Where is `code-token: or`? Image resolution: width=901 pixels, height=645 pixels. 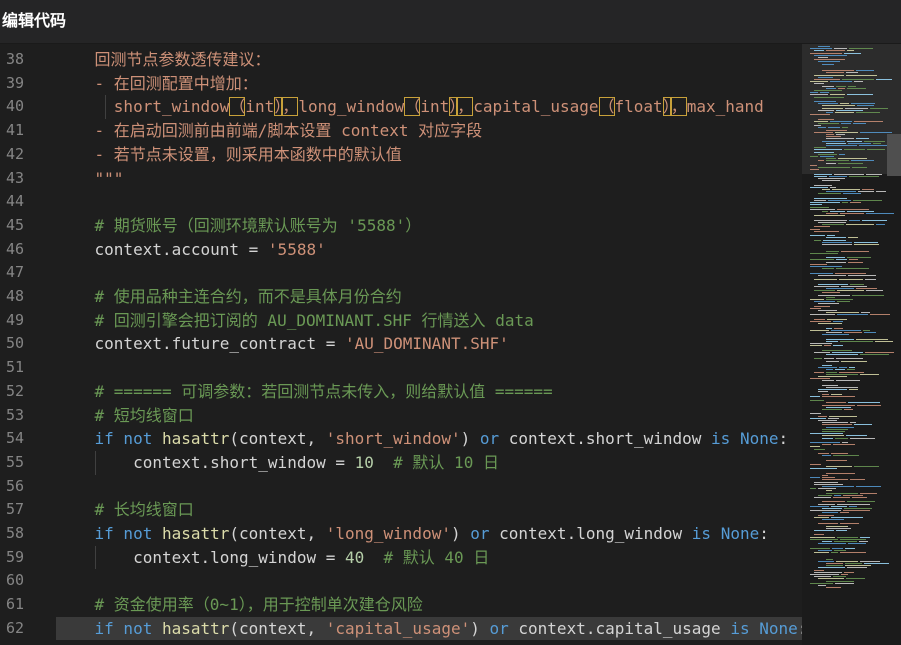
code-token: or is located at coordinates (499, 628).